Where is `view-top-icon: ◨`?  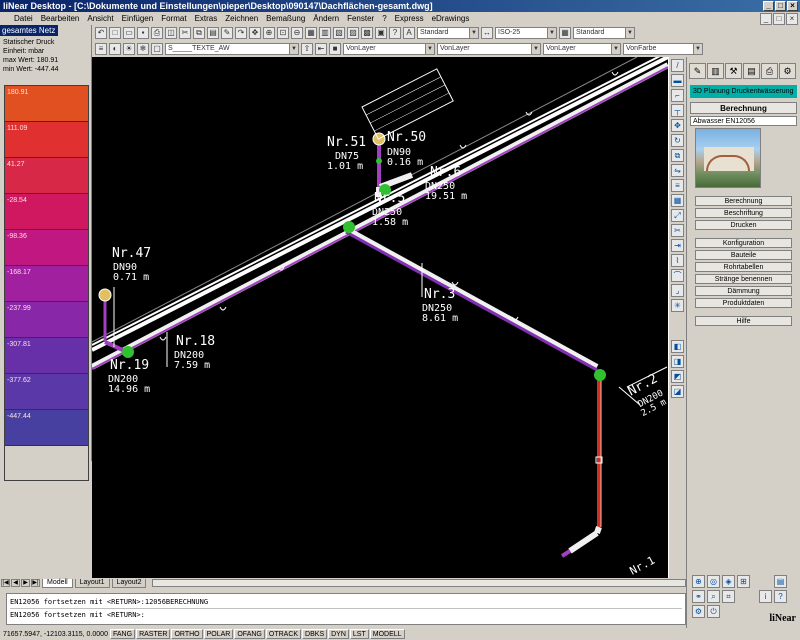 view-top-icon: ◨ is located at coordinates (677, 361).